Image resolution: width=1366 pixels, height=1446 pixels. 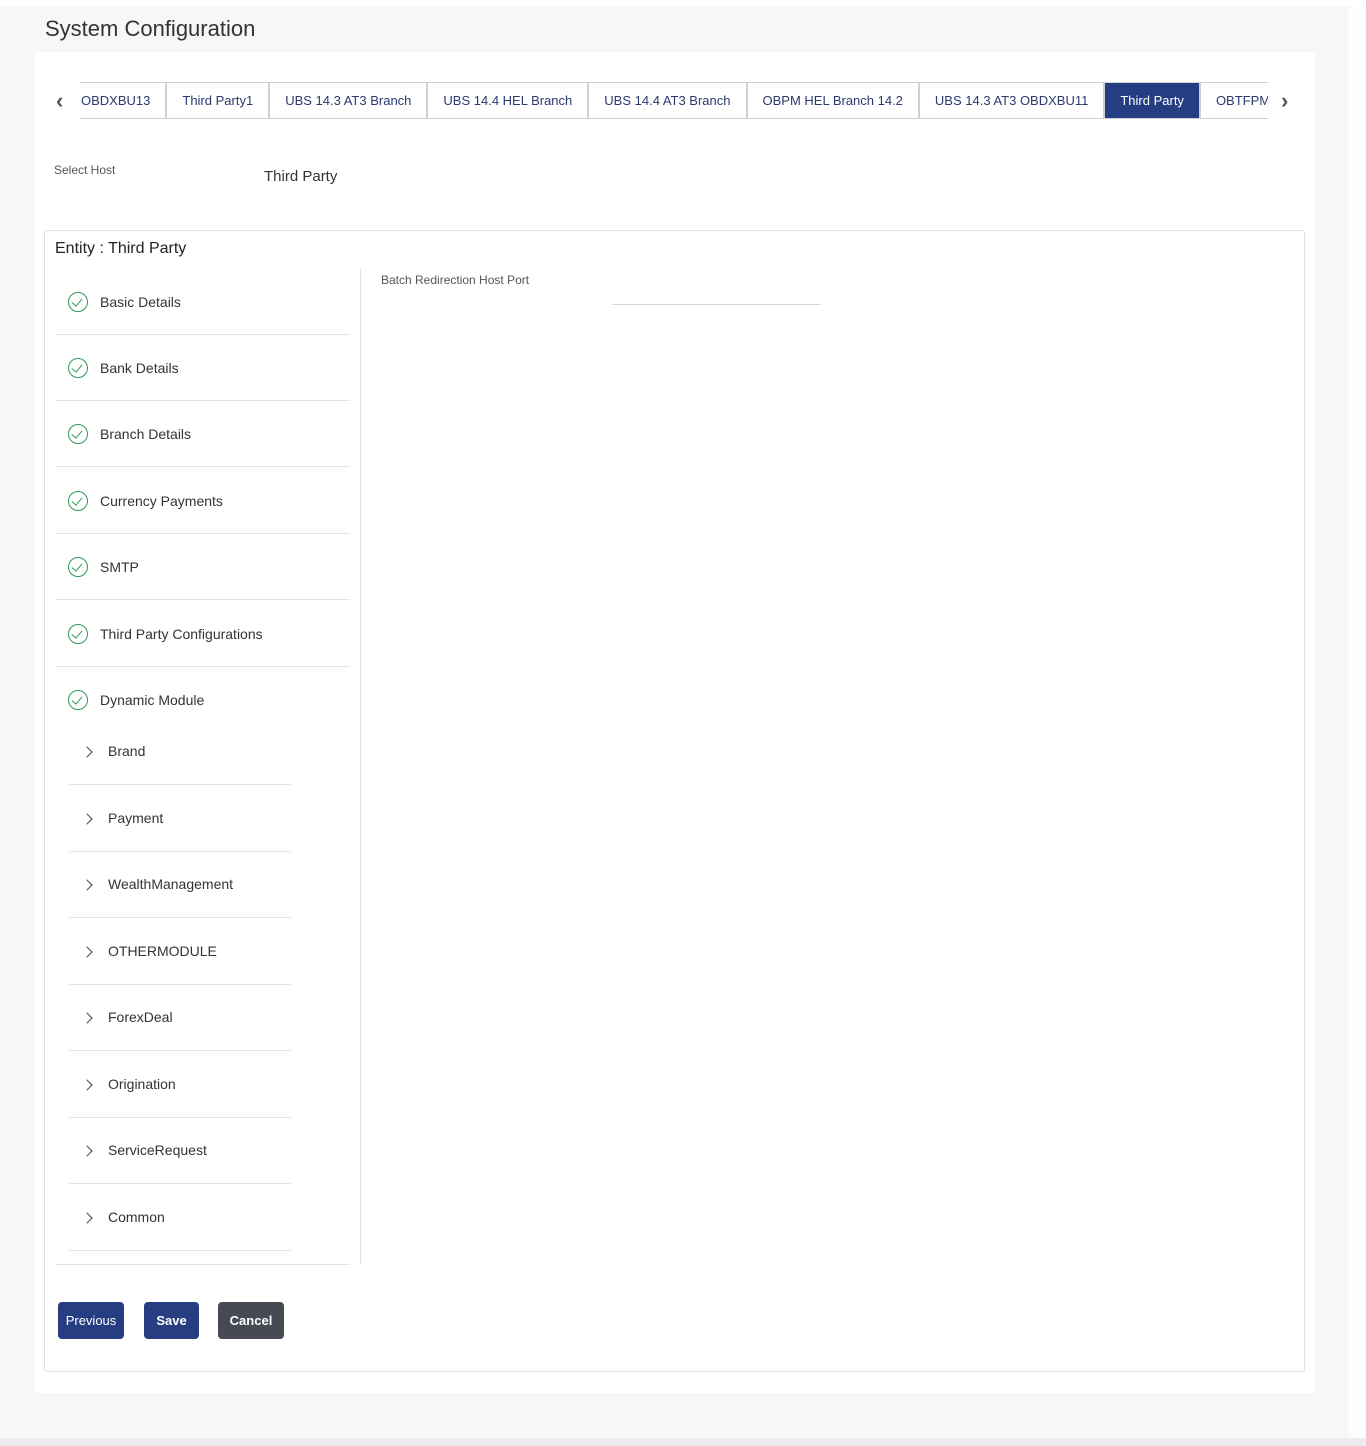 I want to click on nav-item-label: Basic Details, so click(x=140, y=302).